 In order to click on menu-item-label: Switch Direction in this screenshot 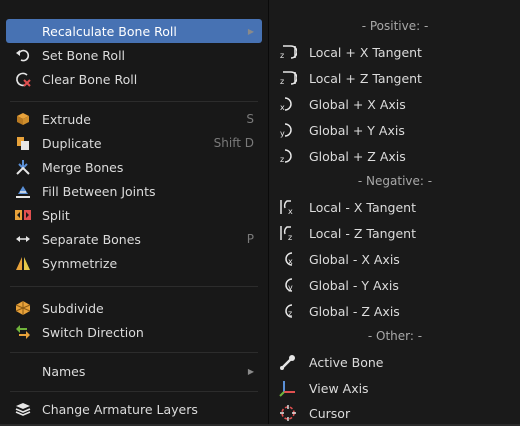, I will do `click(93, 332)`.